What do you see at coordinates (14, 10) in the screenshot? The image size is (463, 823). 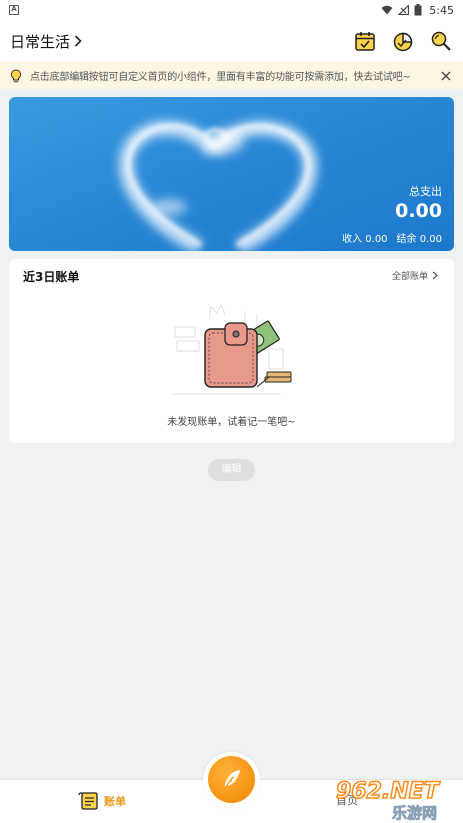 I see `notification-icon: A` at bounding box center [14, 10].